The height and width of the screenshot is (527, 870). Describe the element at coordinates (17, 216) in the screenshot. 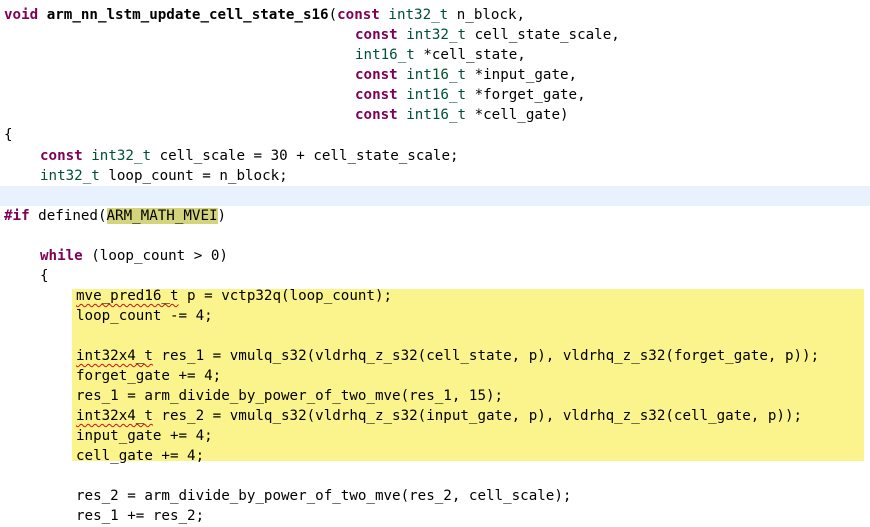

I see `preprocessor-if: #if` at that location.